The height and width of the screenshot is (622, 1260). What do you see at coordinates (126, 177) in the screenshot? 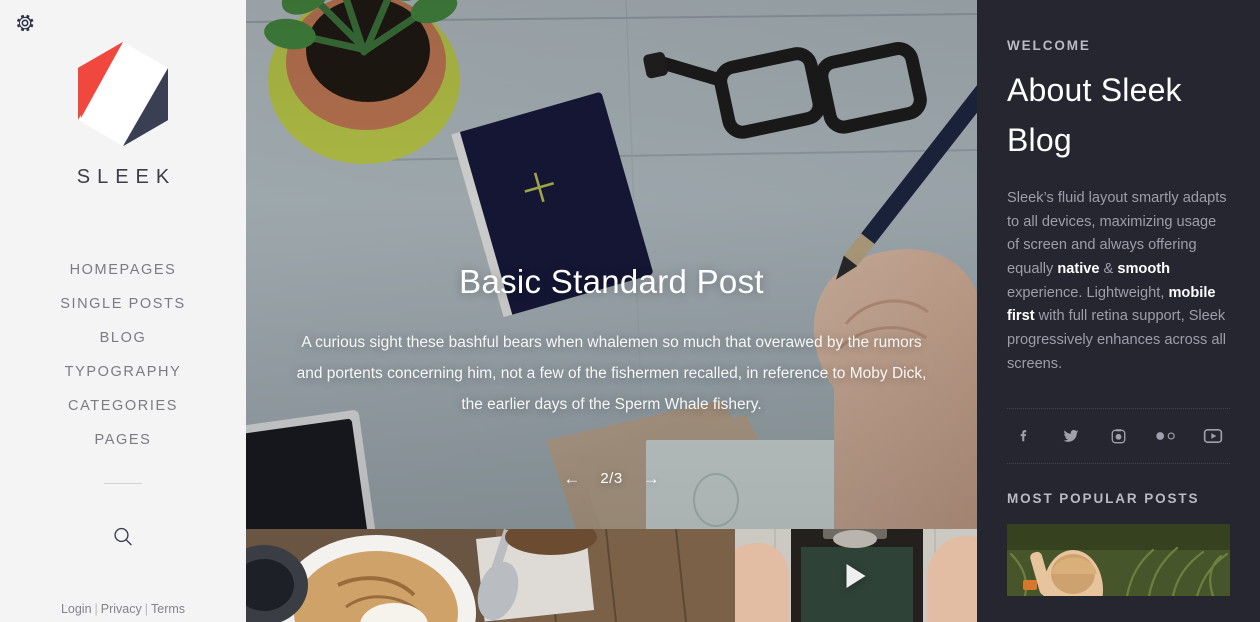
I see `brand-name: SLEEK` at bounding box center [126, 177].